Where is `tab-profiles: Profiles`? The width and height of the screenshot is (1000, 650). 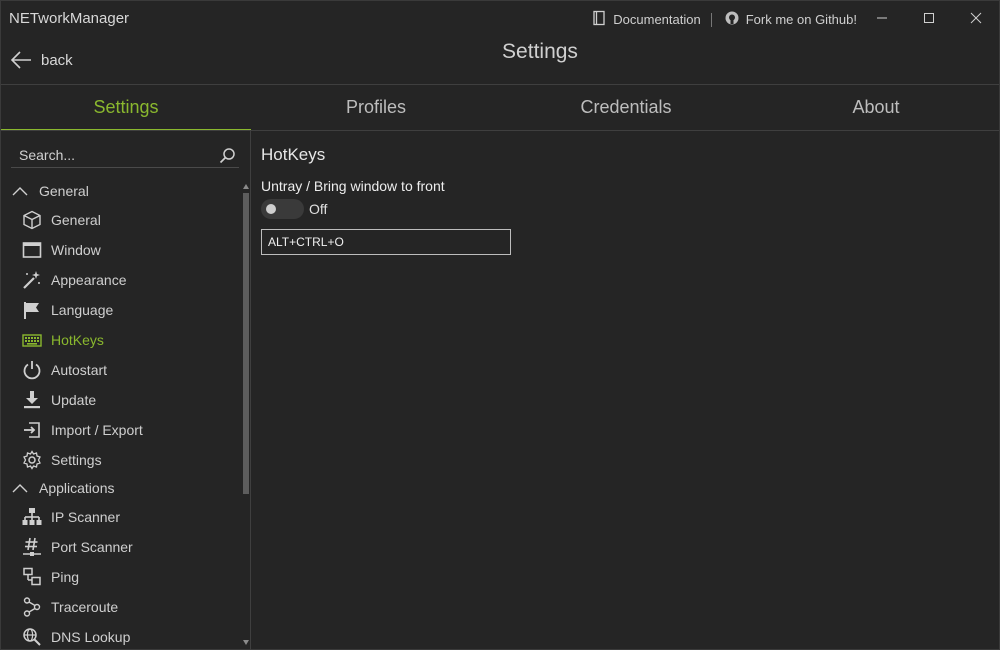
tab-profiles: Profiles is located at coordinates (376, 107).